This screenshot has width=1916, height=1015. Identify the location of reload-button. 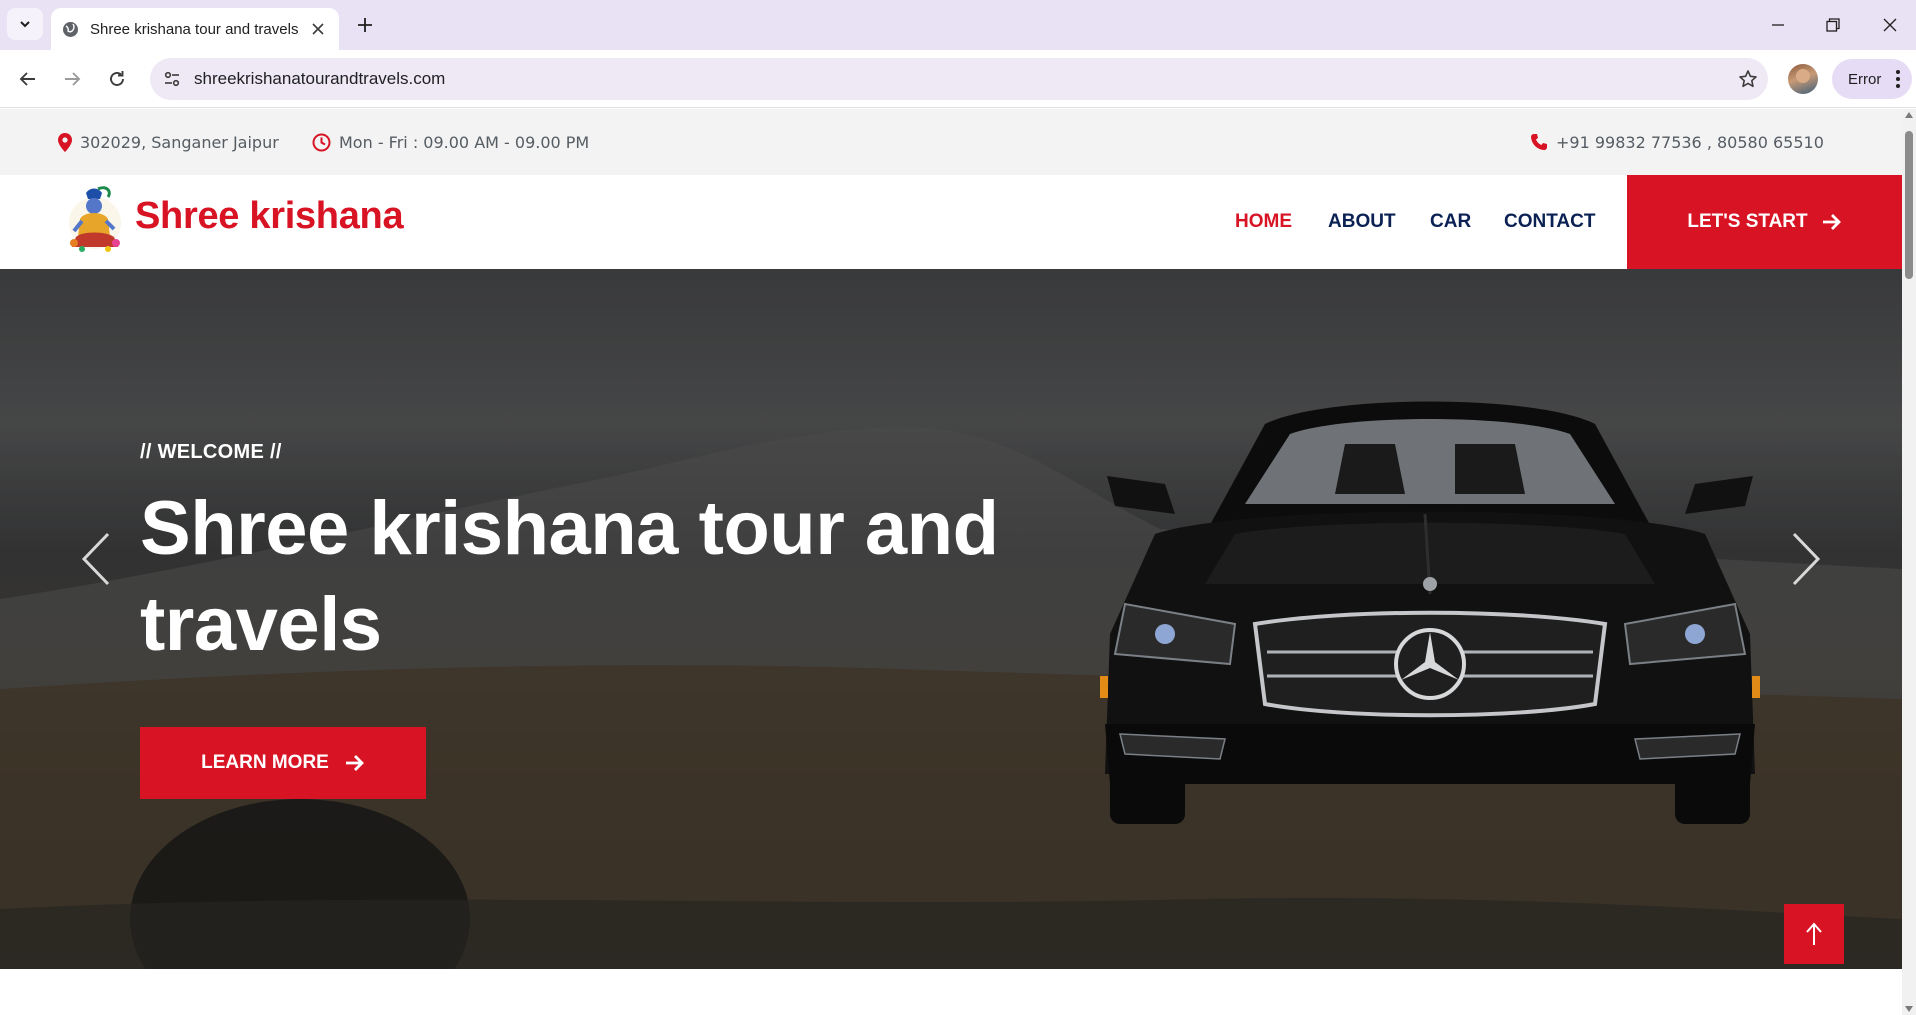
(117, 79).